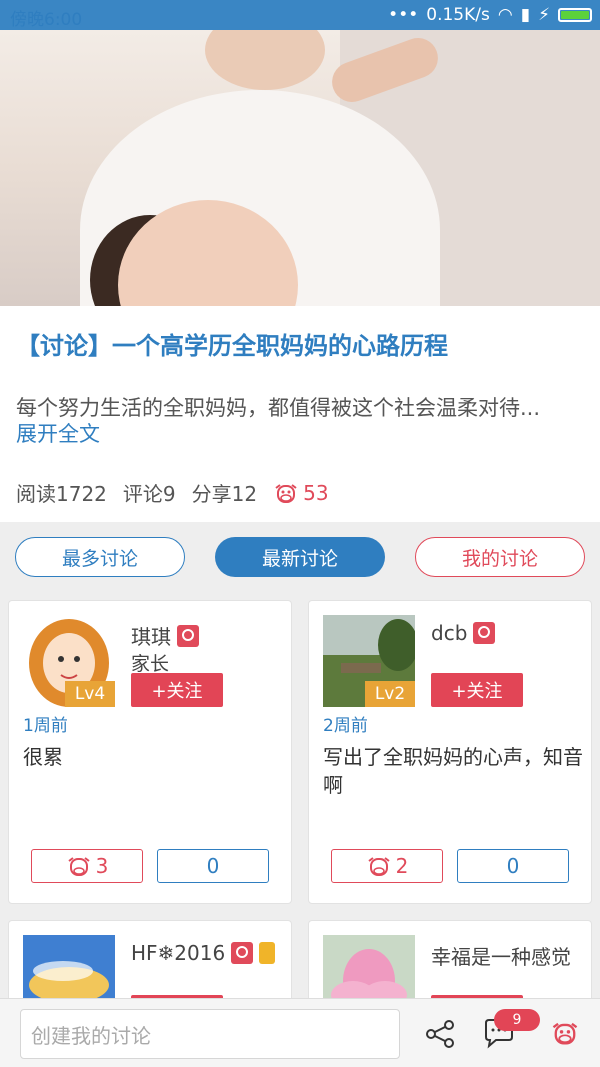 The image size is (600, 1067). Describe the element at coordinates (449, 633) in the screenshot. I see `username-text: dcb` at that location.